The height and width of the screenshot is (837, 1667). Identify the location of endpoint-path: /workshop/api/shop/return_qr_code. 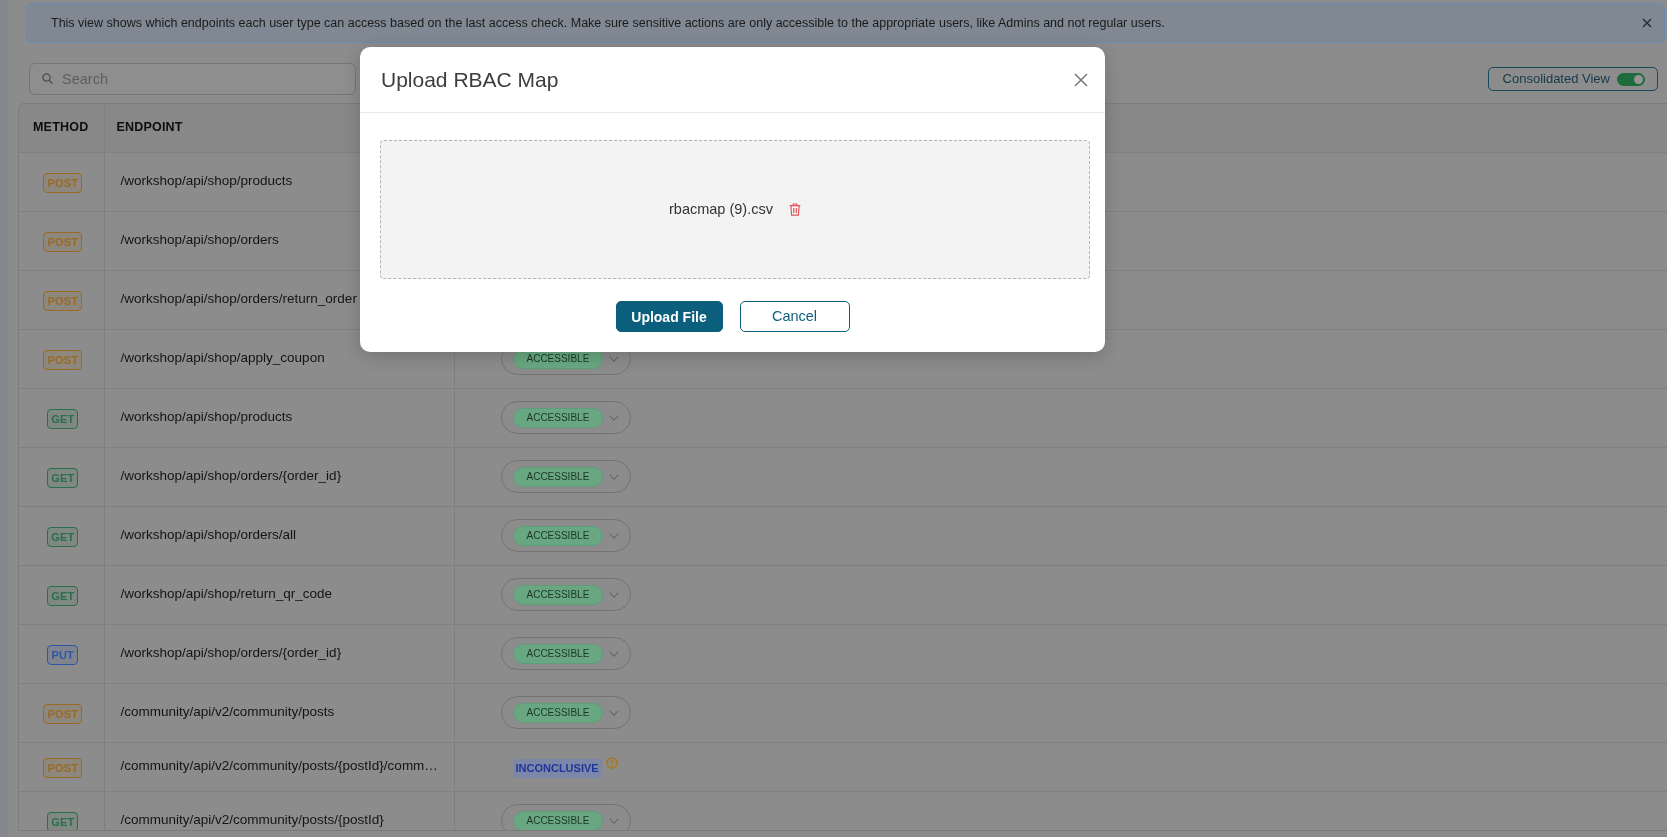
(226, 594).